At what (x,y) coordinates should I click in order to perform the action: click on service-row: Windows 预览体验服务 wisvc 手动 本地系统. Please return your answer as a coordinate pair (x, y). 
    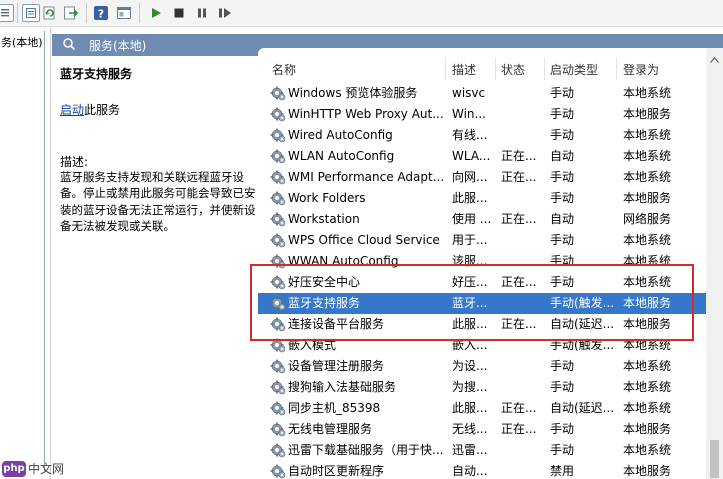
    Looking at the image, I should click on (482, 93).